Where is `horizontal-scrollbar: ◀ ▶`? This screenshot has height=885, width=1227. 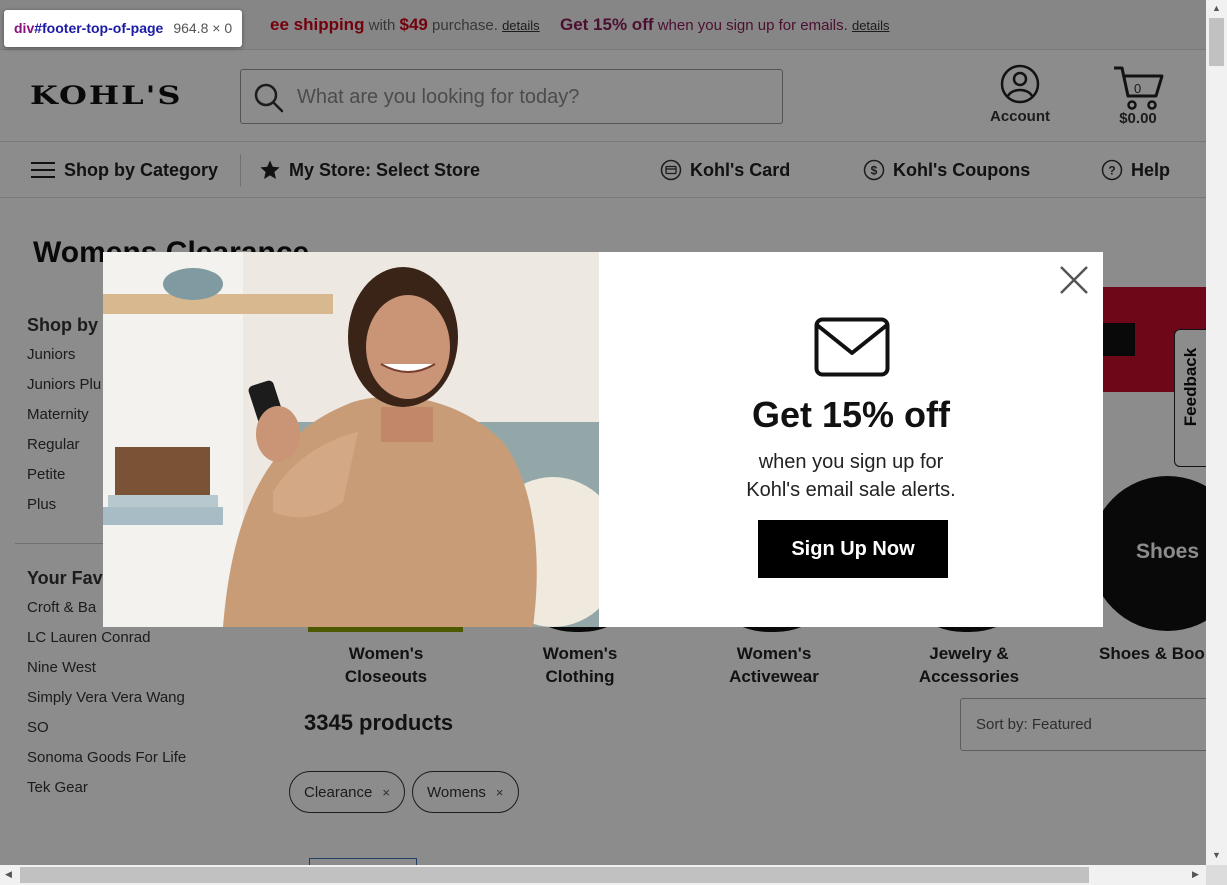
horizontal-scrollbar: ◀ ▶ is located at coordinates (603, 875).